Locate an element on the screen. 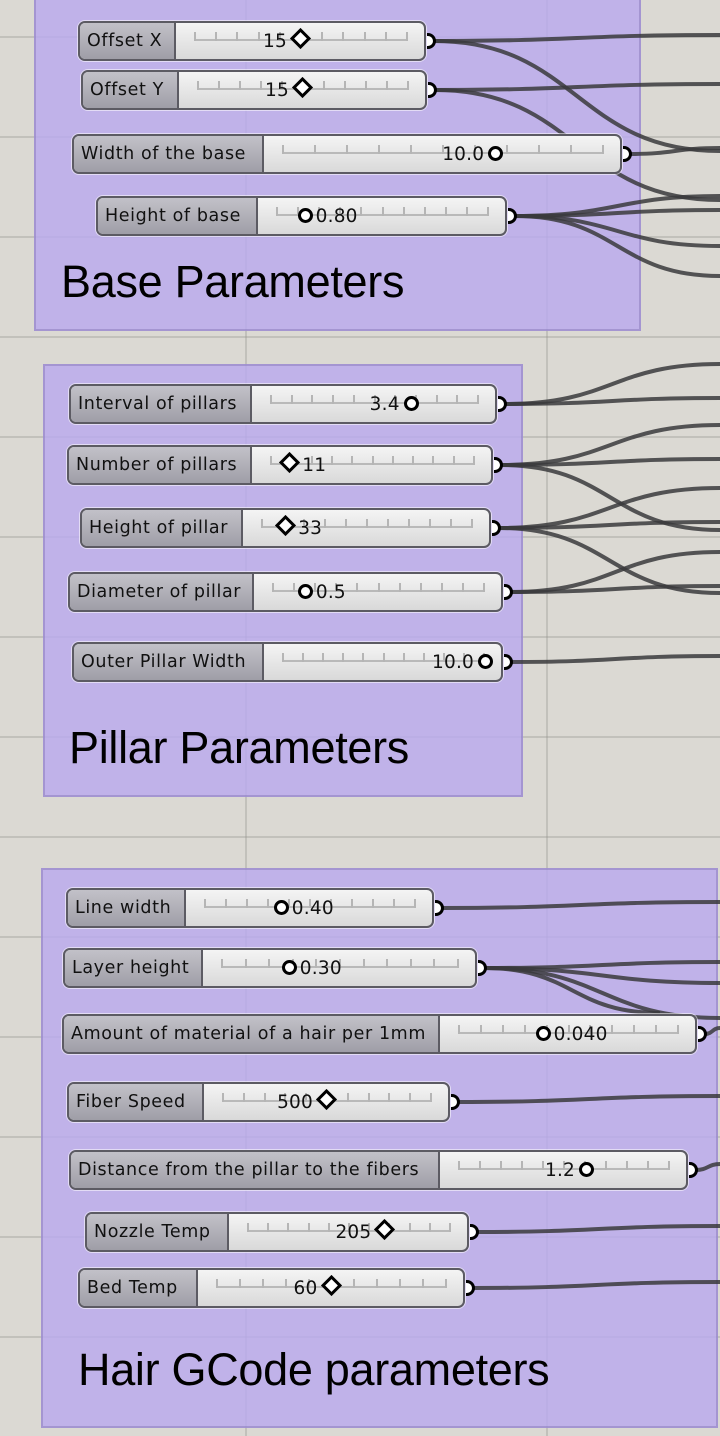 The image size is (720, 1436). number-slider: Fiber Speed 500 is located at coordinates (263, 1102).